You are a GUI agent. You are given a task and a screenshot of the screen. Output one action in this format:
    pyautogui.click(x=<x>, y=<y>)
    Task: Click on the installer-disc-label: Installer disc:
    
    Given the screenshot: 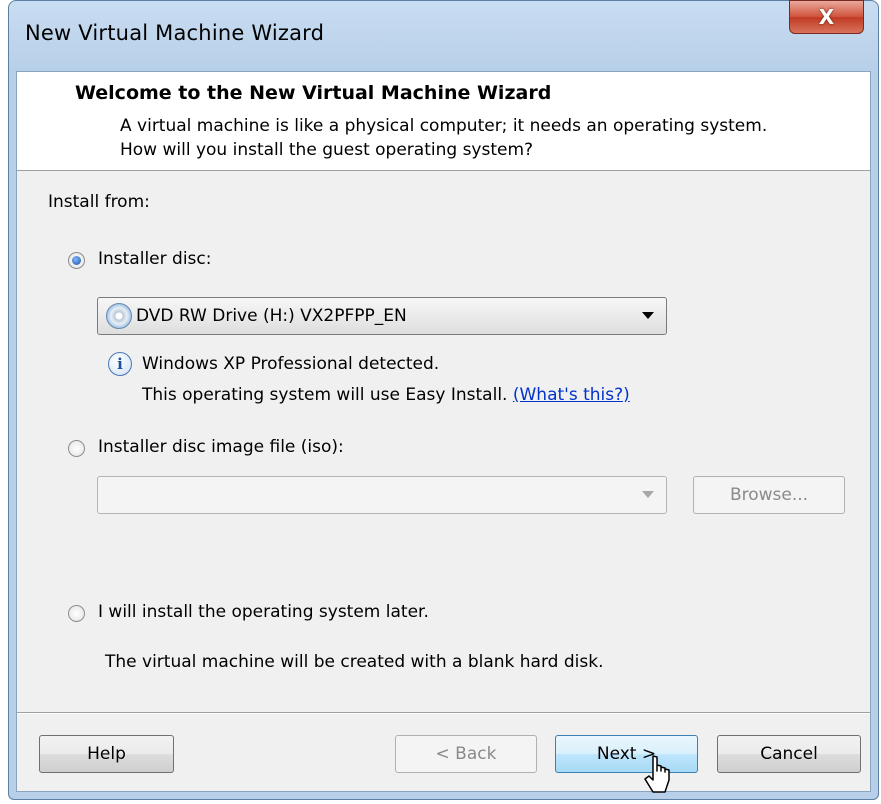 What is the action you would take?
    pyautogui.click(x=154, y=259)
    